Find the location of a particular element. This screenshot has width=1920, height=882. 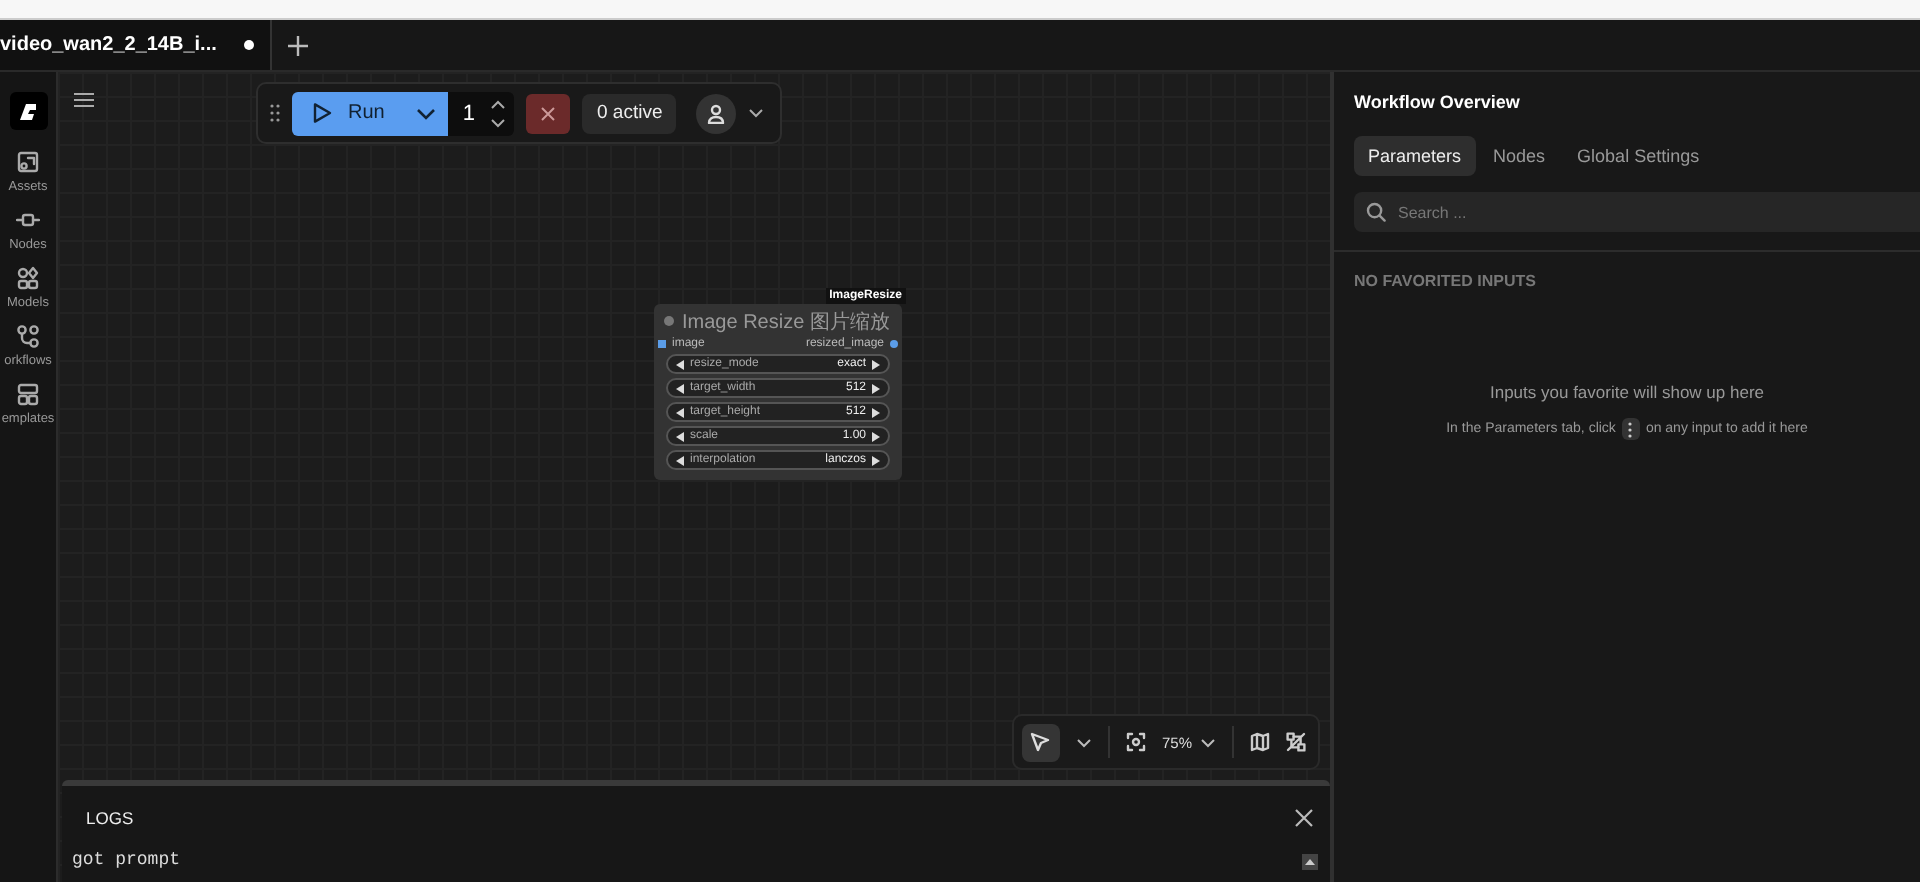

input-slot-icon is located at coordinates (662, 344).